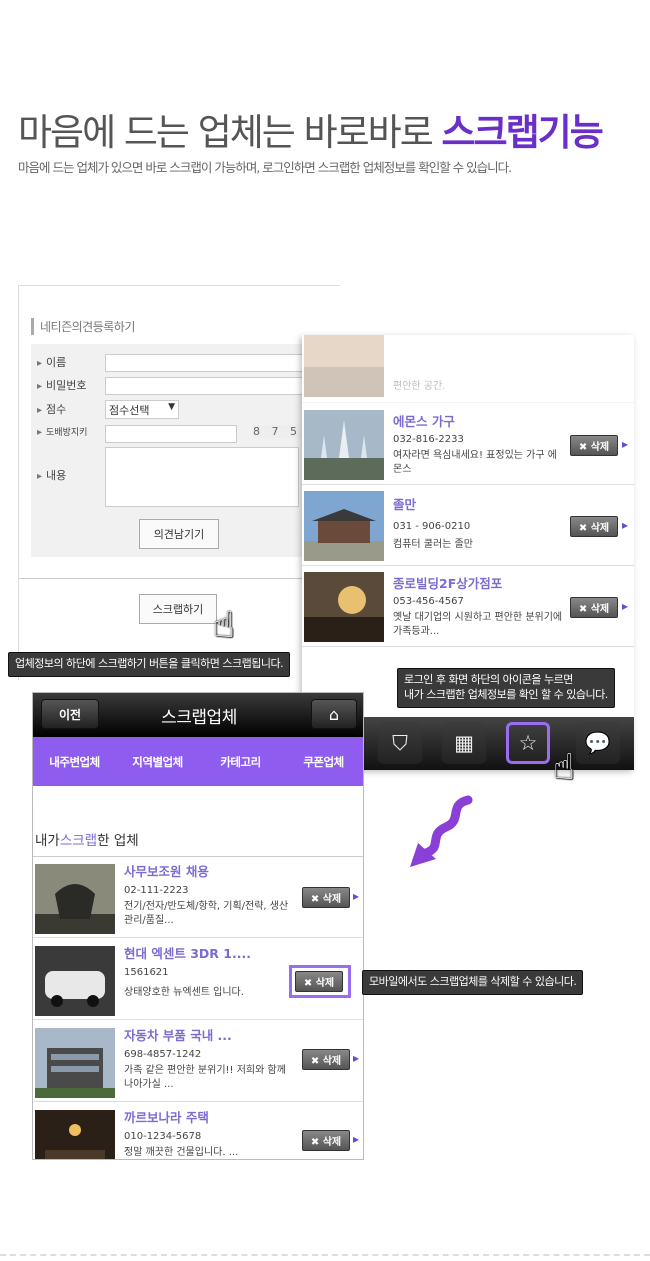 The width and height of the screenshot is (650, 1261). I want to click on title-highlight: 스크랩기능, so click(522, 132).